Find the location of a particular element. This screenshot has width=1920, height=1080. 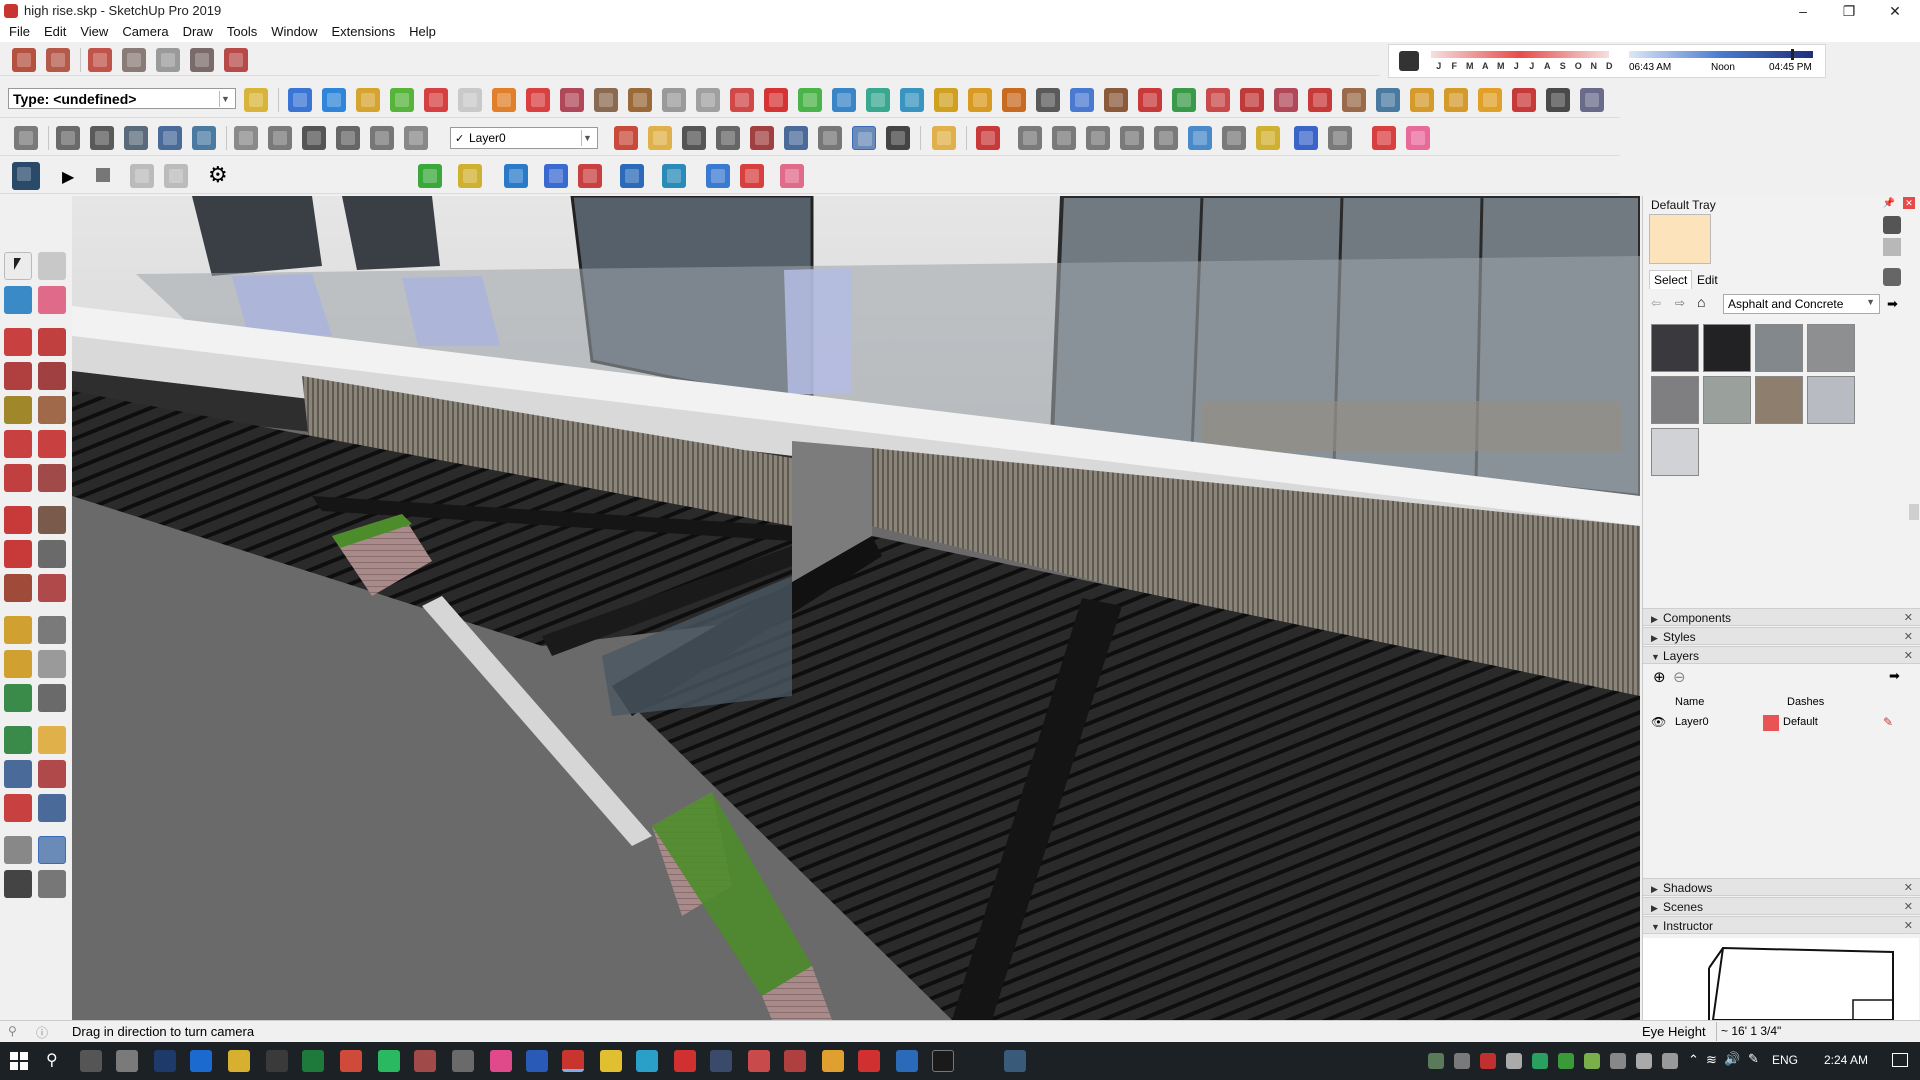

sketchup-taskbar-icon is located at coordinates (573, 1061).